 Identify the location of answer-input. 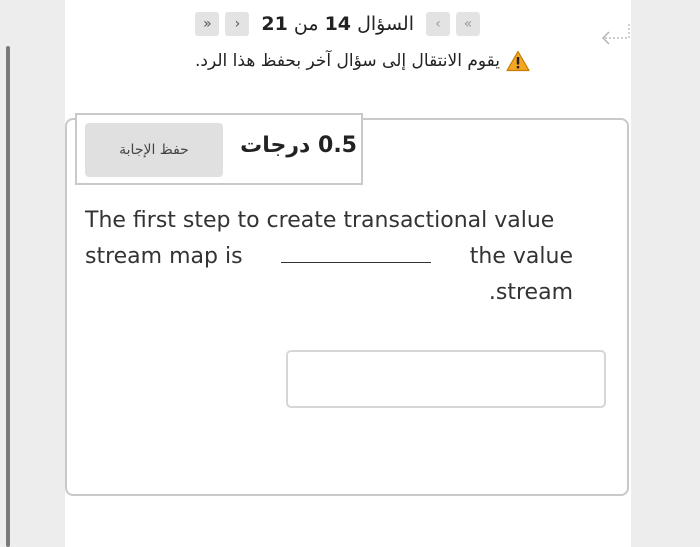
(446, 379).